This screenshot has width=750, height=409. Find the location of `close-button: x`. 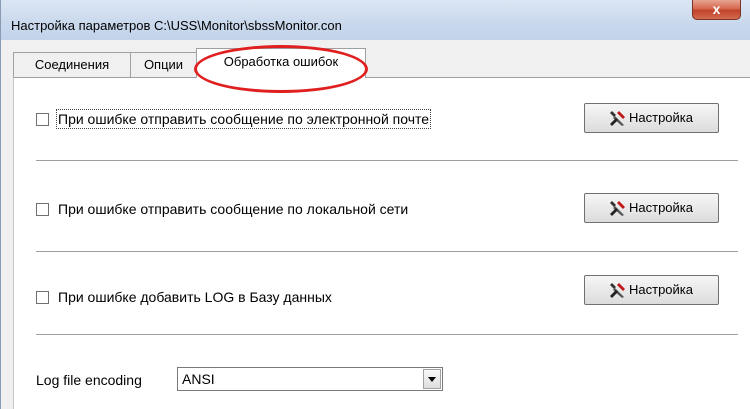

close-button: x is located at coordinates (716, 10).